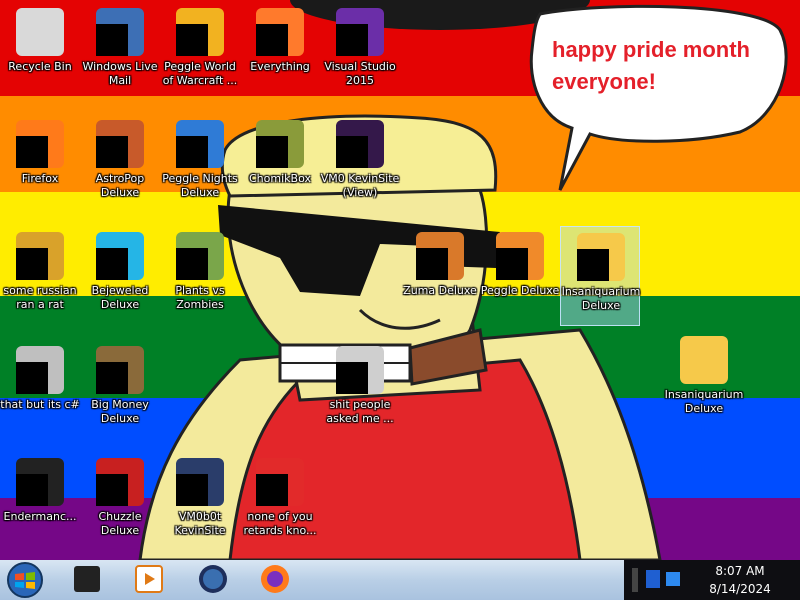 The height and width of the screenshot is (604, 800). What do you see at coordinates (213, 580) in the screenshot?
I see `taskbar-globe-button` at bounding box center [213, 580].